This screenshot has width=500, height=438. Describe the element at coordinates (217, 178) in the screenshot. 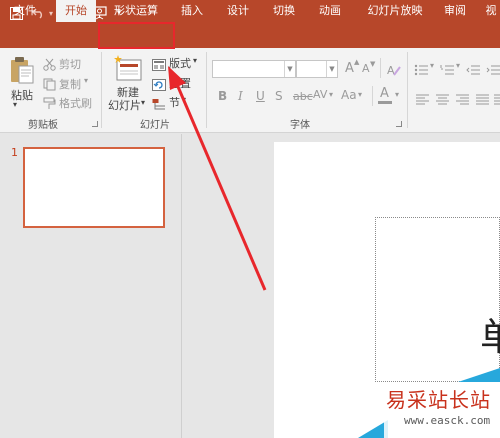

I see `annotation-arrow` at that location.